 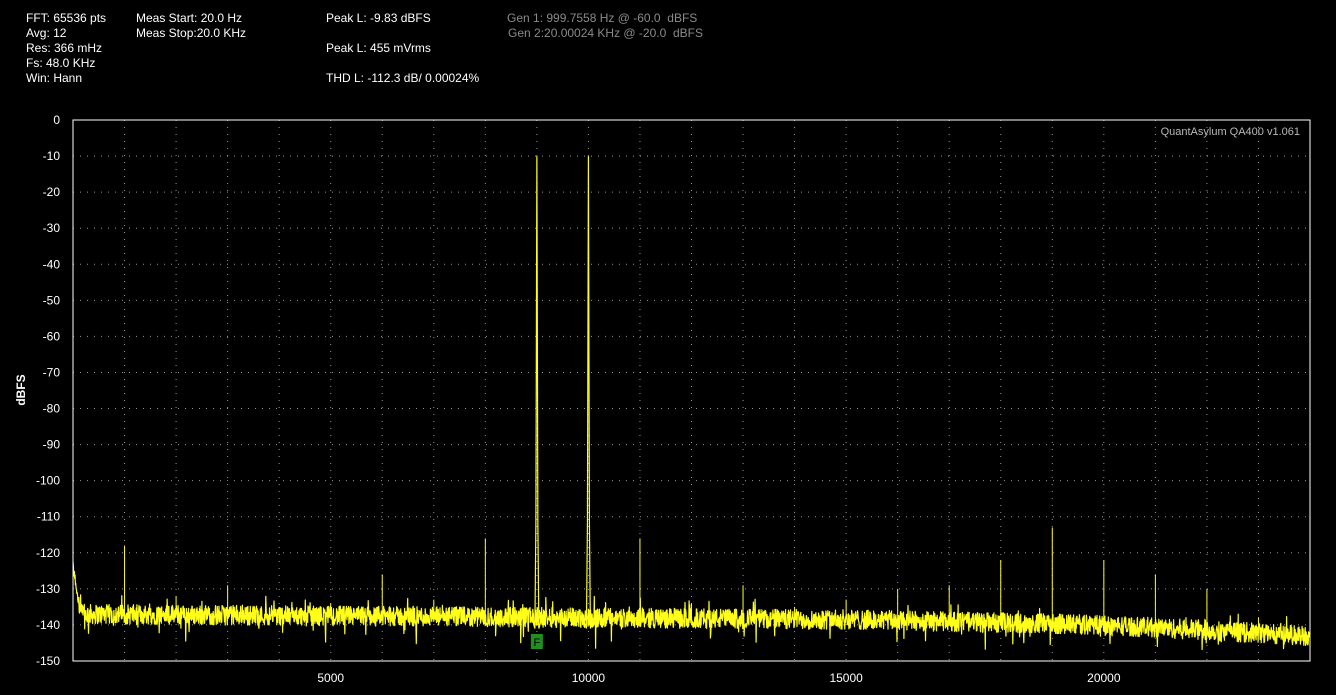 What do you see at coordinates (56, 120) in the screenshot?
I see `y-tick-label: 0` at bounding box center [56, 120].